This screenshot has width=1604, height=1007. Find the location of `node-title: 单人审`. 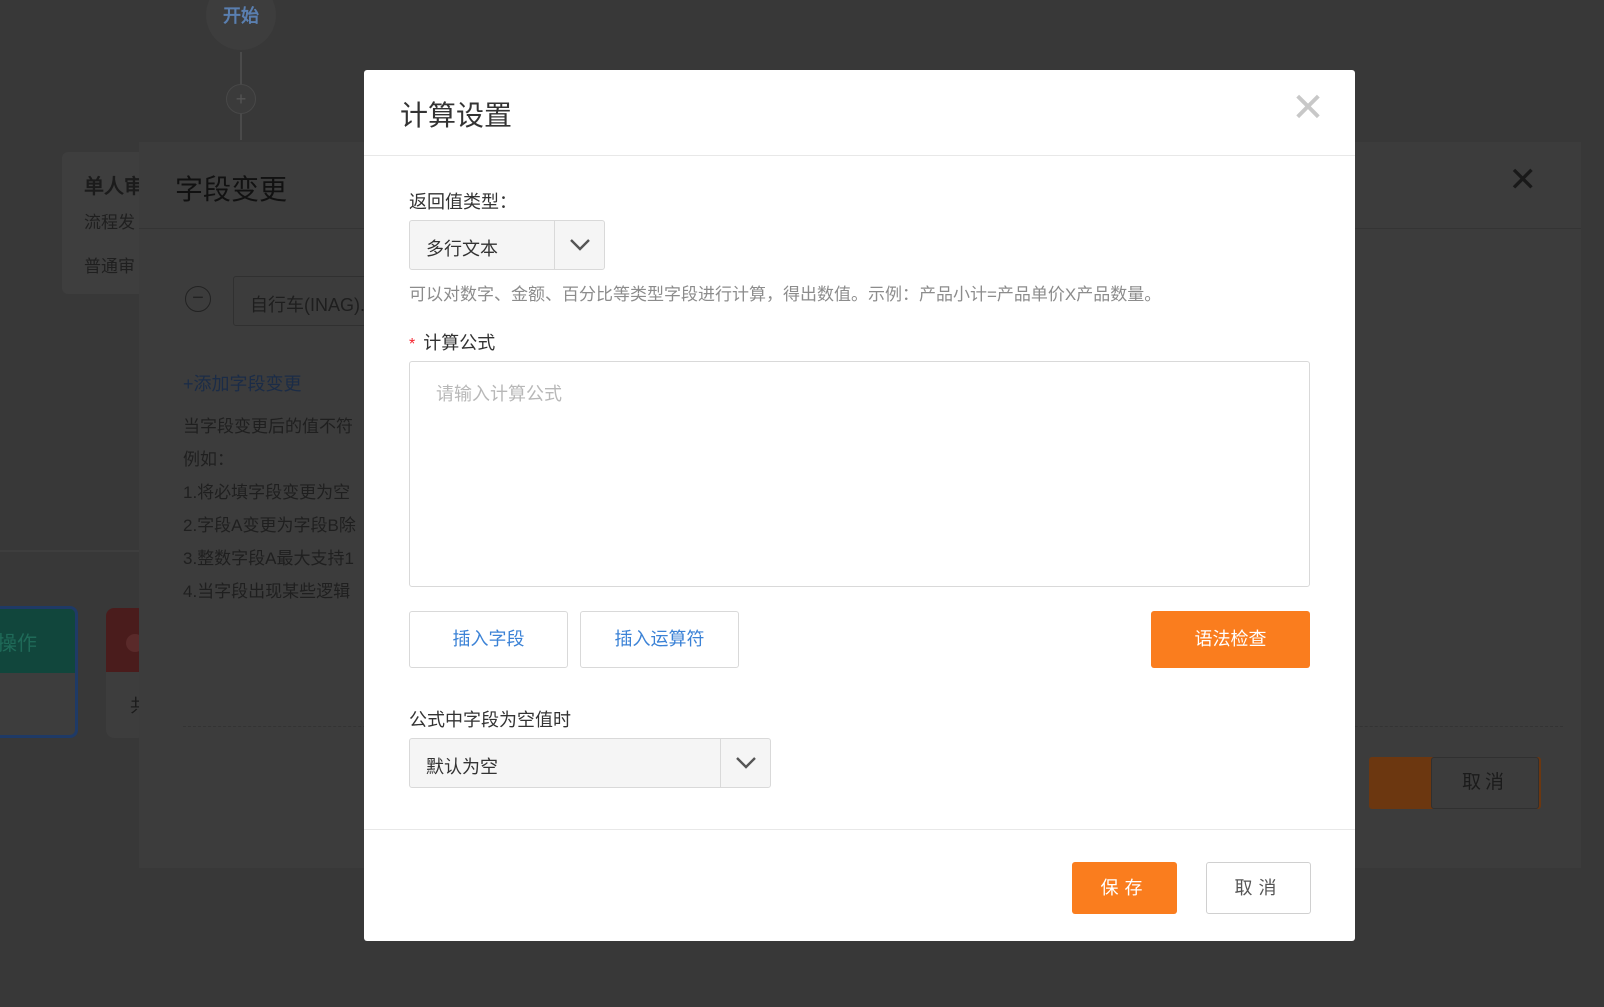

node-title: 单人审 is located at coordinates (114, 187).